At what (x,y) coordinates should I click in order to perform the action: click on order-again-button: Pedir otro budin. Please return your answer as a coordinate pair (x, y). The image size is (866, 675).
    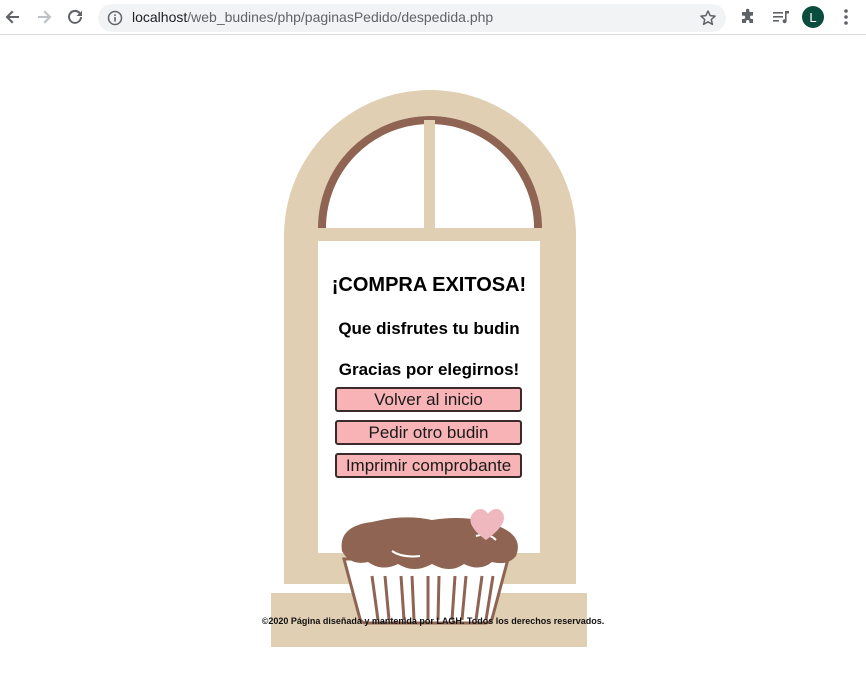
    Looking at the image, I should click on (428, 432).